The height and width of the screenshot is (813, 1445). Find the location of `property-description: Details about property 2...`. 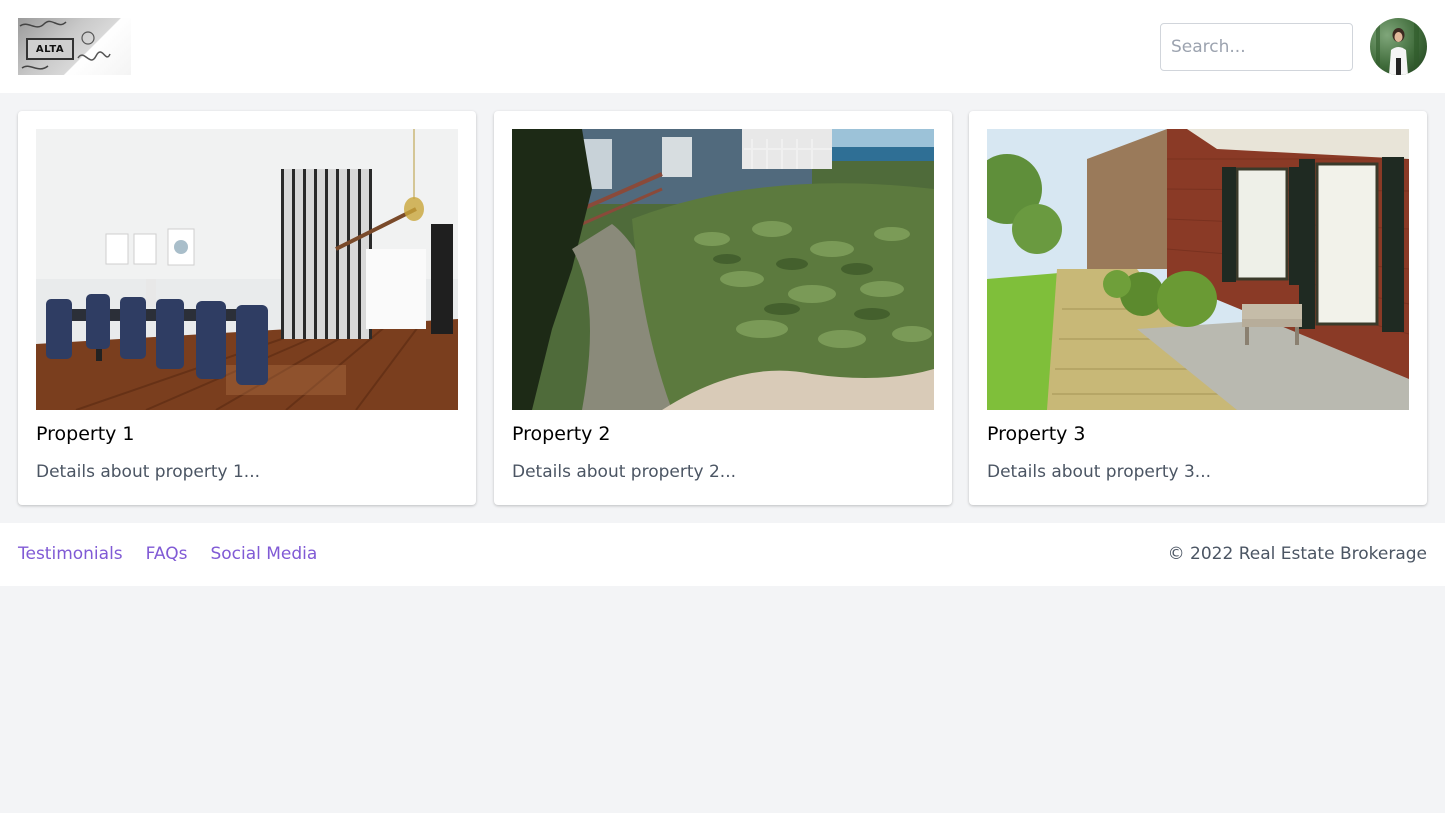

property-description: Details about property 2... is located at coordinates (624, 472).